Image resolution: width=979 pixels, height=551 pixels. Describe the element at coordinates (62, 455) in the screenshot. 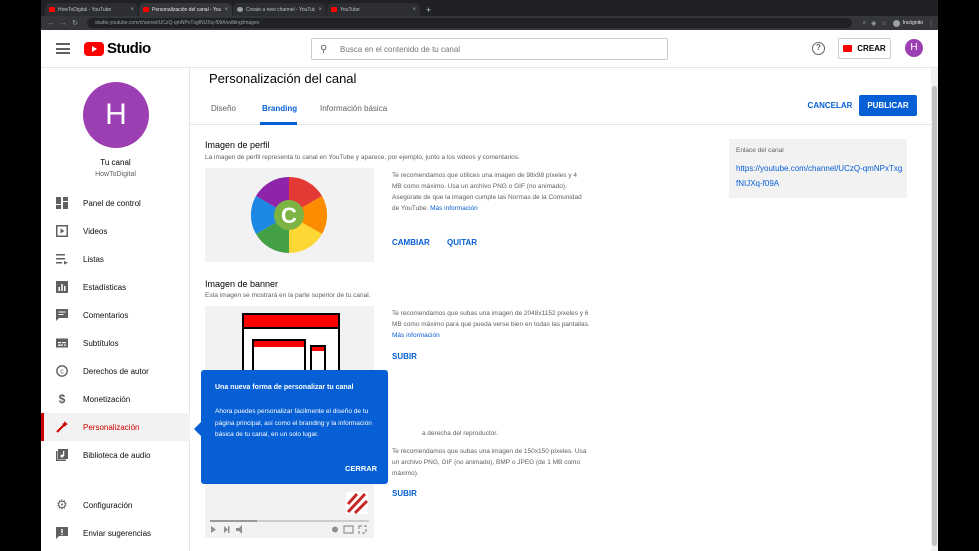

I see `audio-library-icon` at that location.